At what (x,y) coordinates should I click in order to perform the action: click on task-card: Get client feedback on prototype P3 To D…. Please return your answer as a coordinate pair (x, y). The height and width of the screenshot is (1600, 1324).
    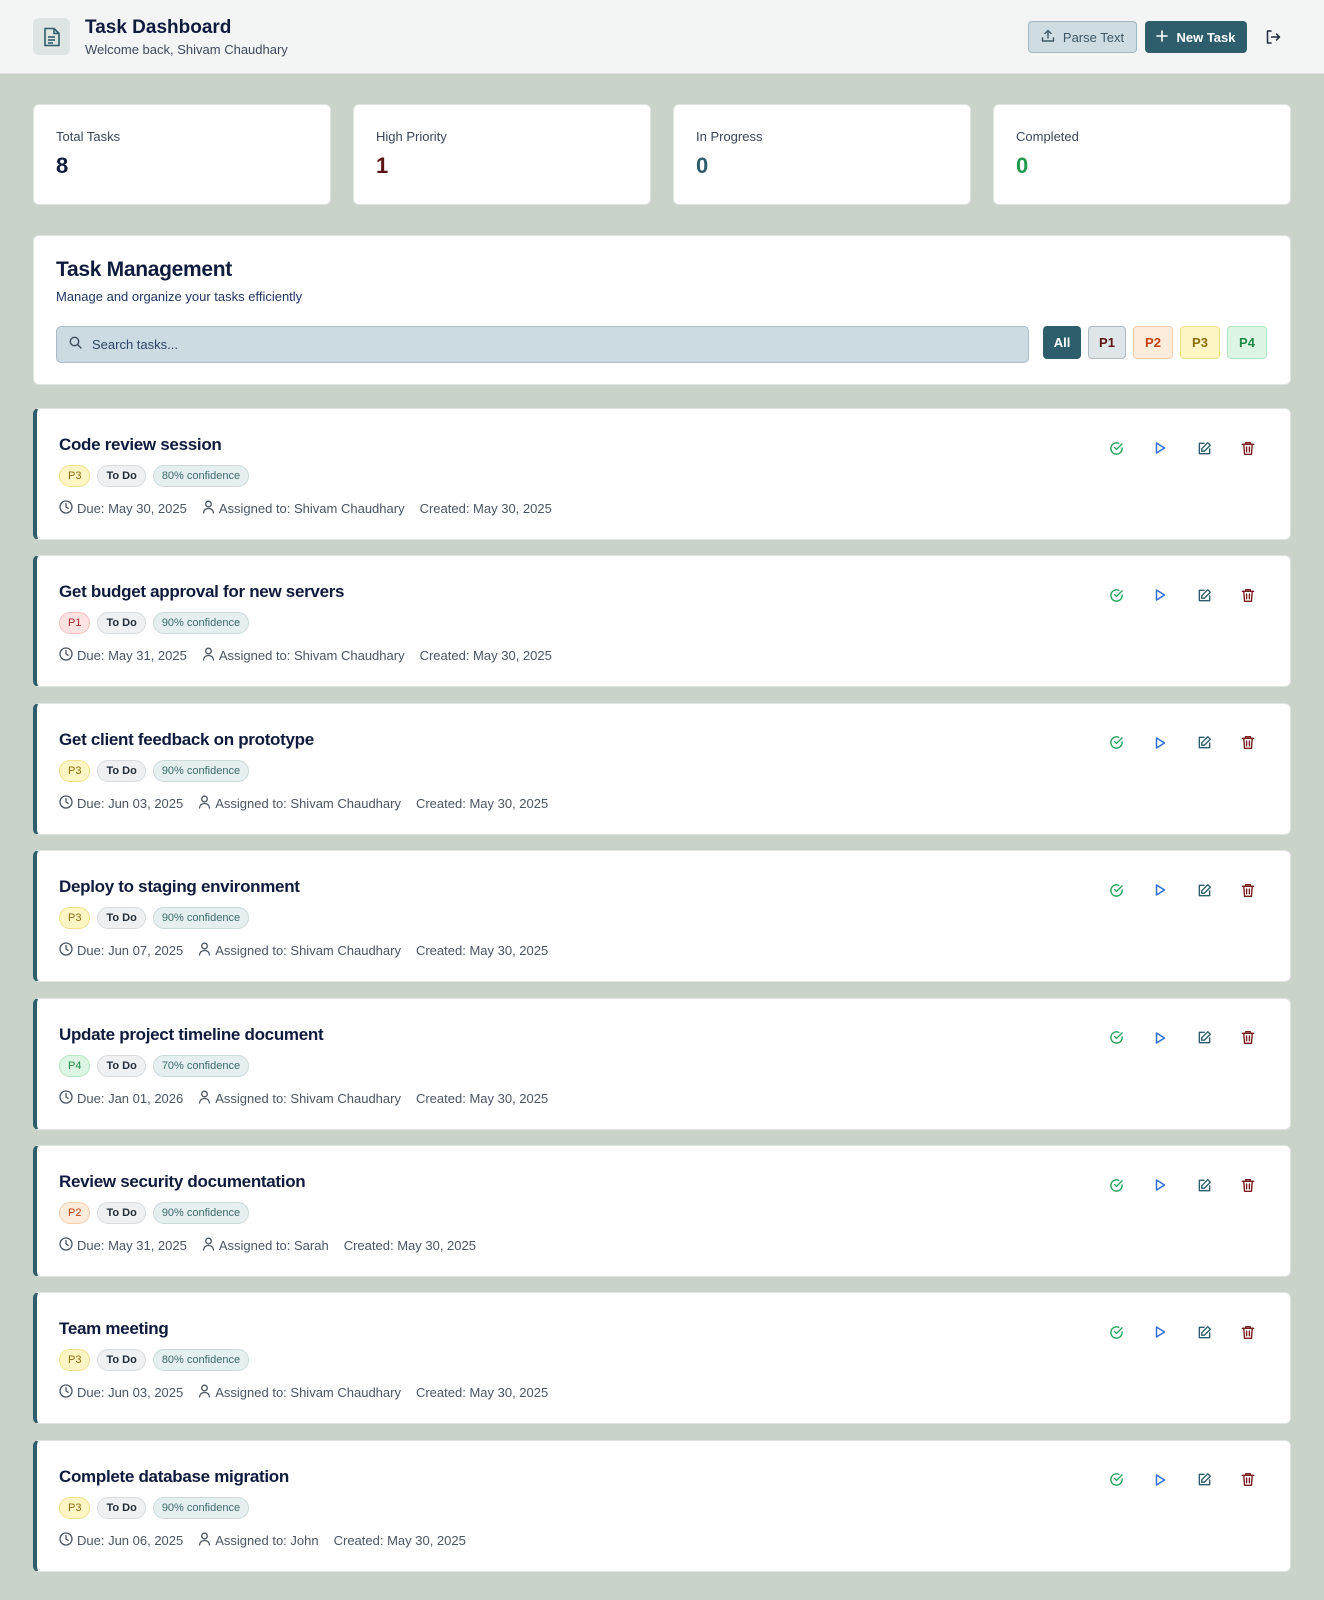
    Looking at the image, I should click on (662, 768).